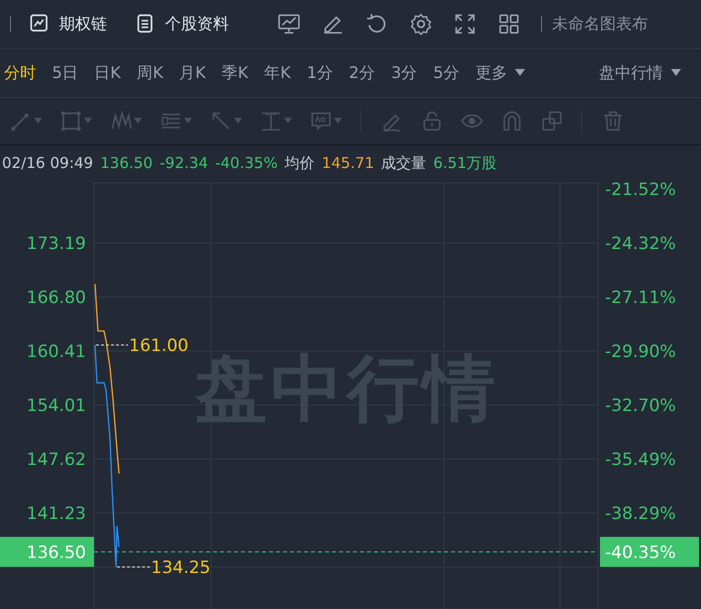 The width and height of the screenshot is (701, 609). I want to click on period-tab: 年K, so click(277, 73).